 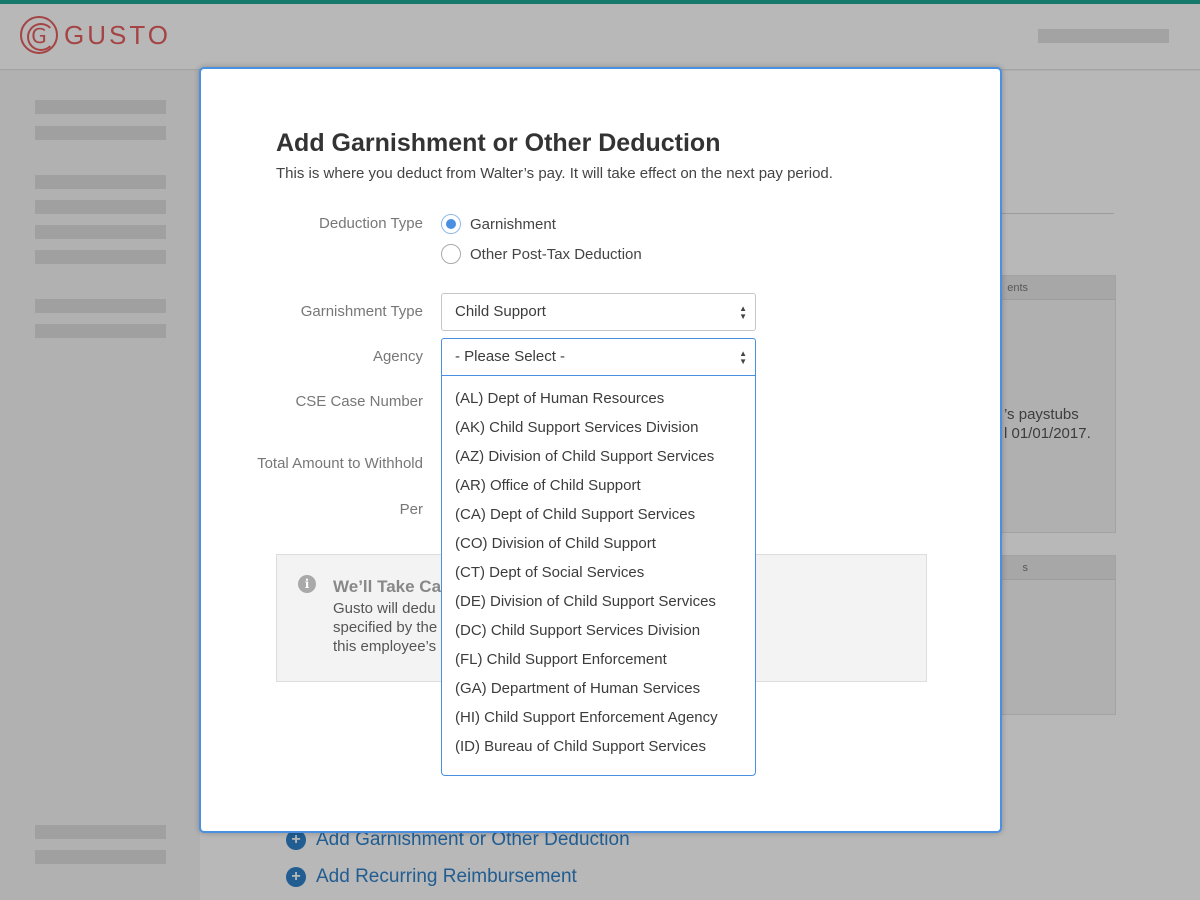 What do you see at coordinates (598, 548) in the screenshot?
I see `agency-option: (CO) Division of Child Support` at bounding box center [598, 548].